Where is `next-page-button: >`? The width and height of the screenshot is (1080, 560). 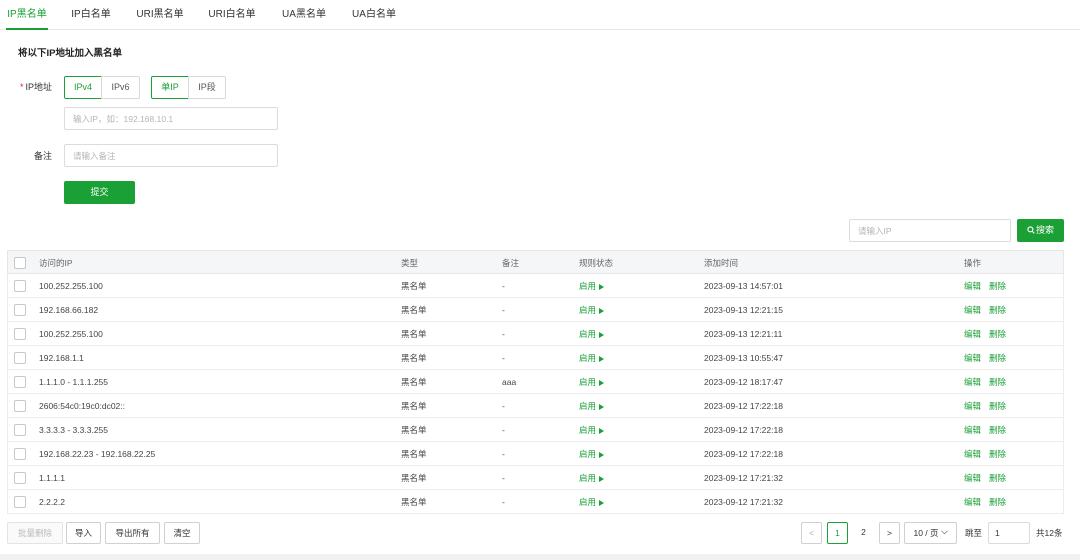 next-page-button: > is located at coordinates (889, 533).